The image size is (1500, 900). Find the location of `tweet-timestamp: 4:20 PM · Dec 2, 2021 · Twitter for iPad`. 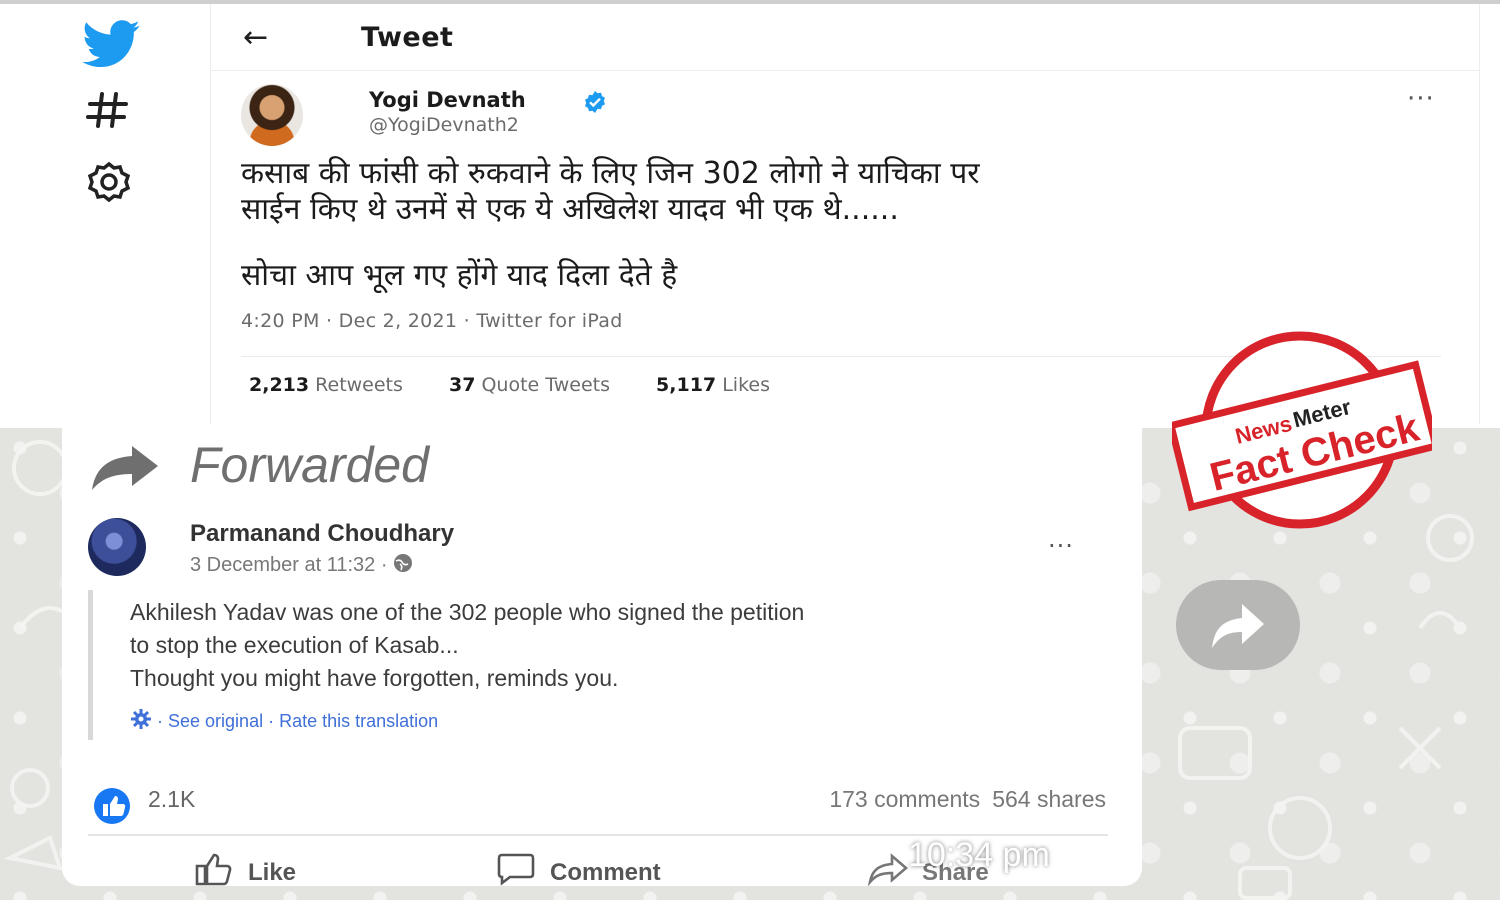

tweet-timestamp: 4:20 PM · Dec 2, 2021 · Twitter for iPad is located at coordinates (432, 321).